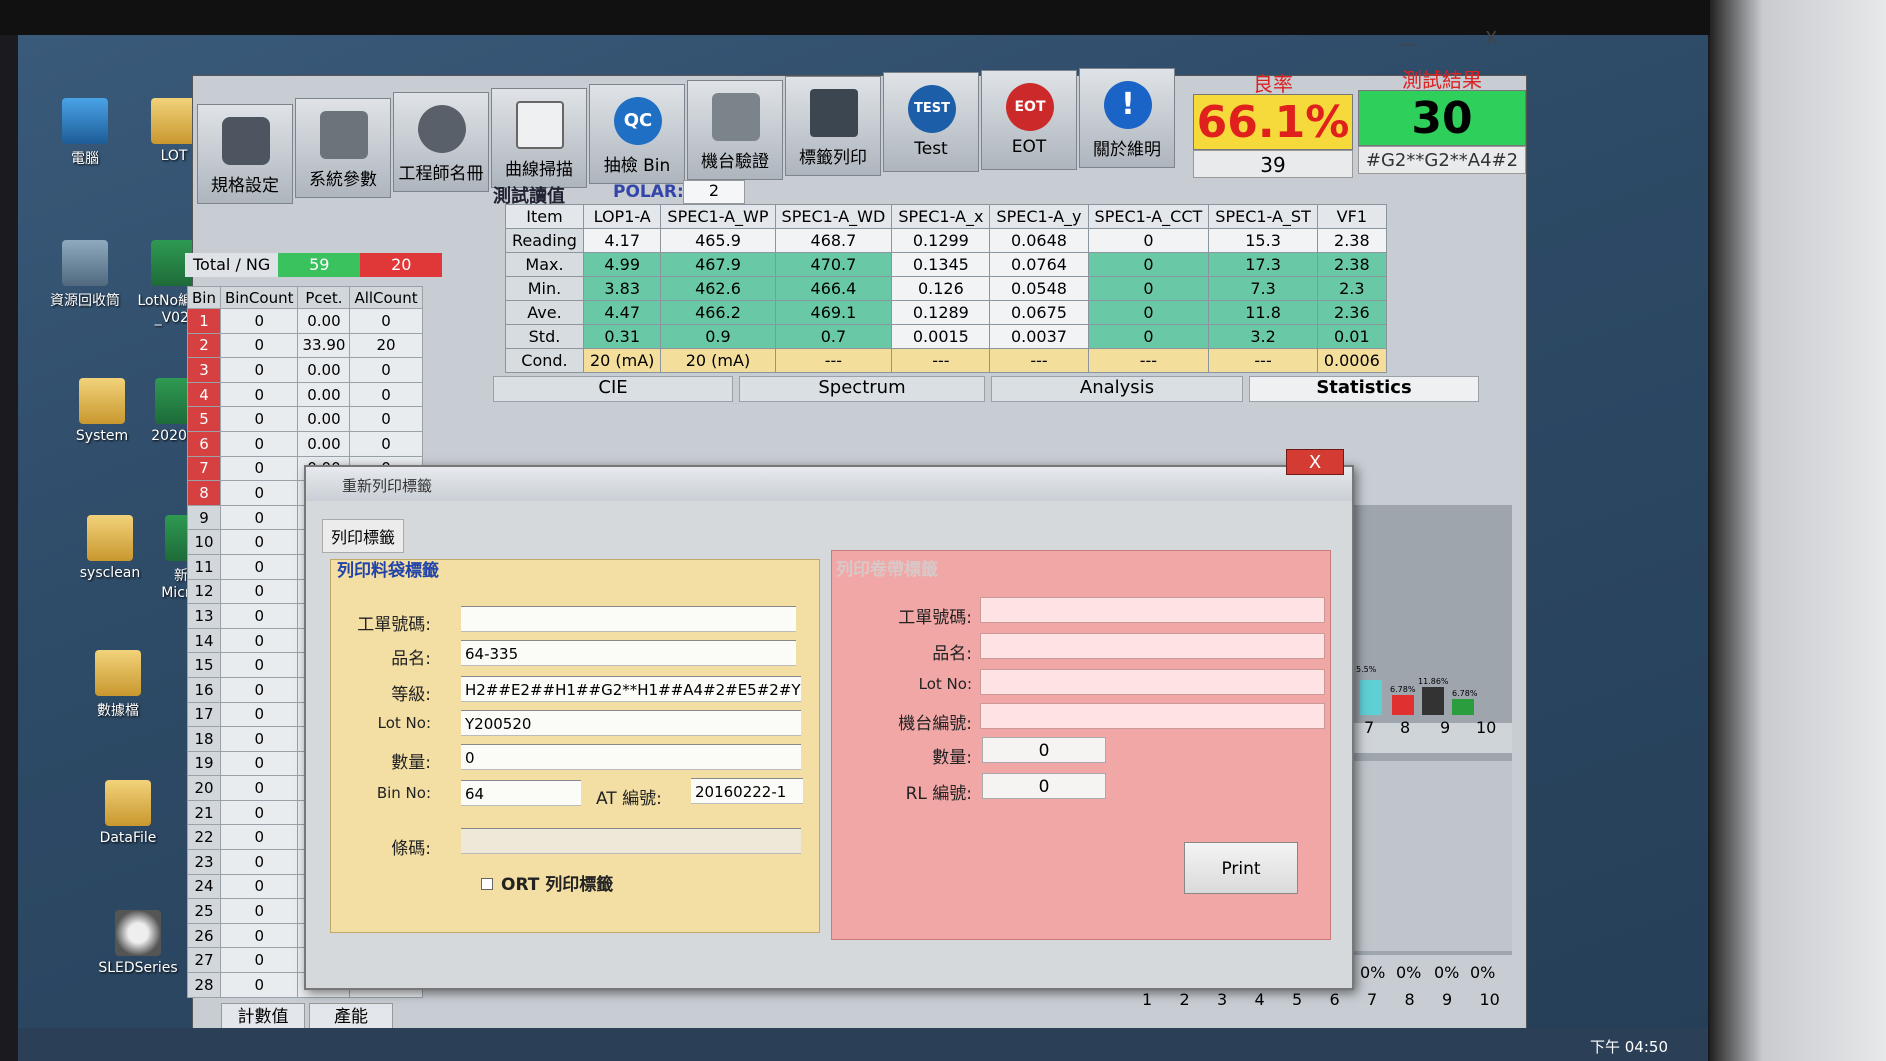  What do you see at coordinates (631, 723) in the screenshot?
I see `lot-field: Y200520` at bounding box center [631, 723].